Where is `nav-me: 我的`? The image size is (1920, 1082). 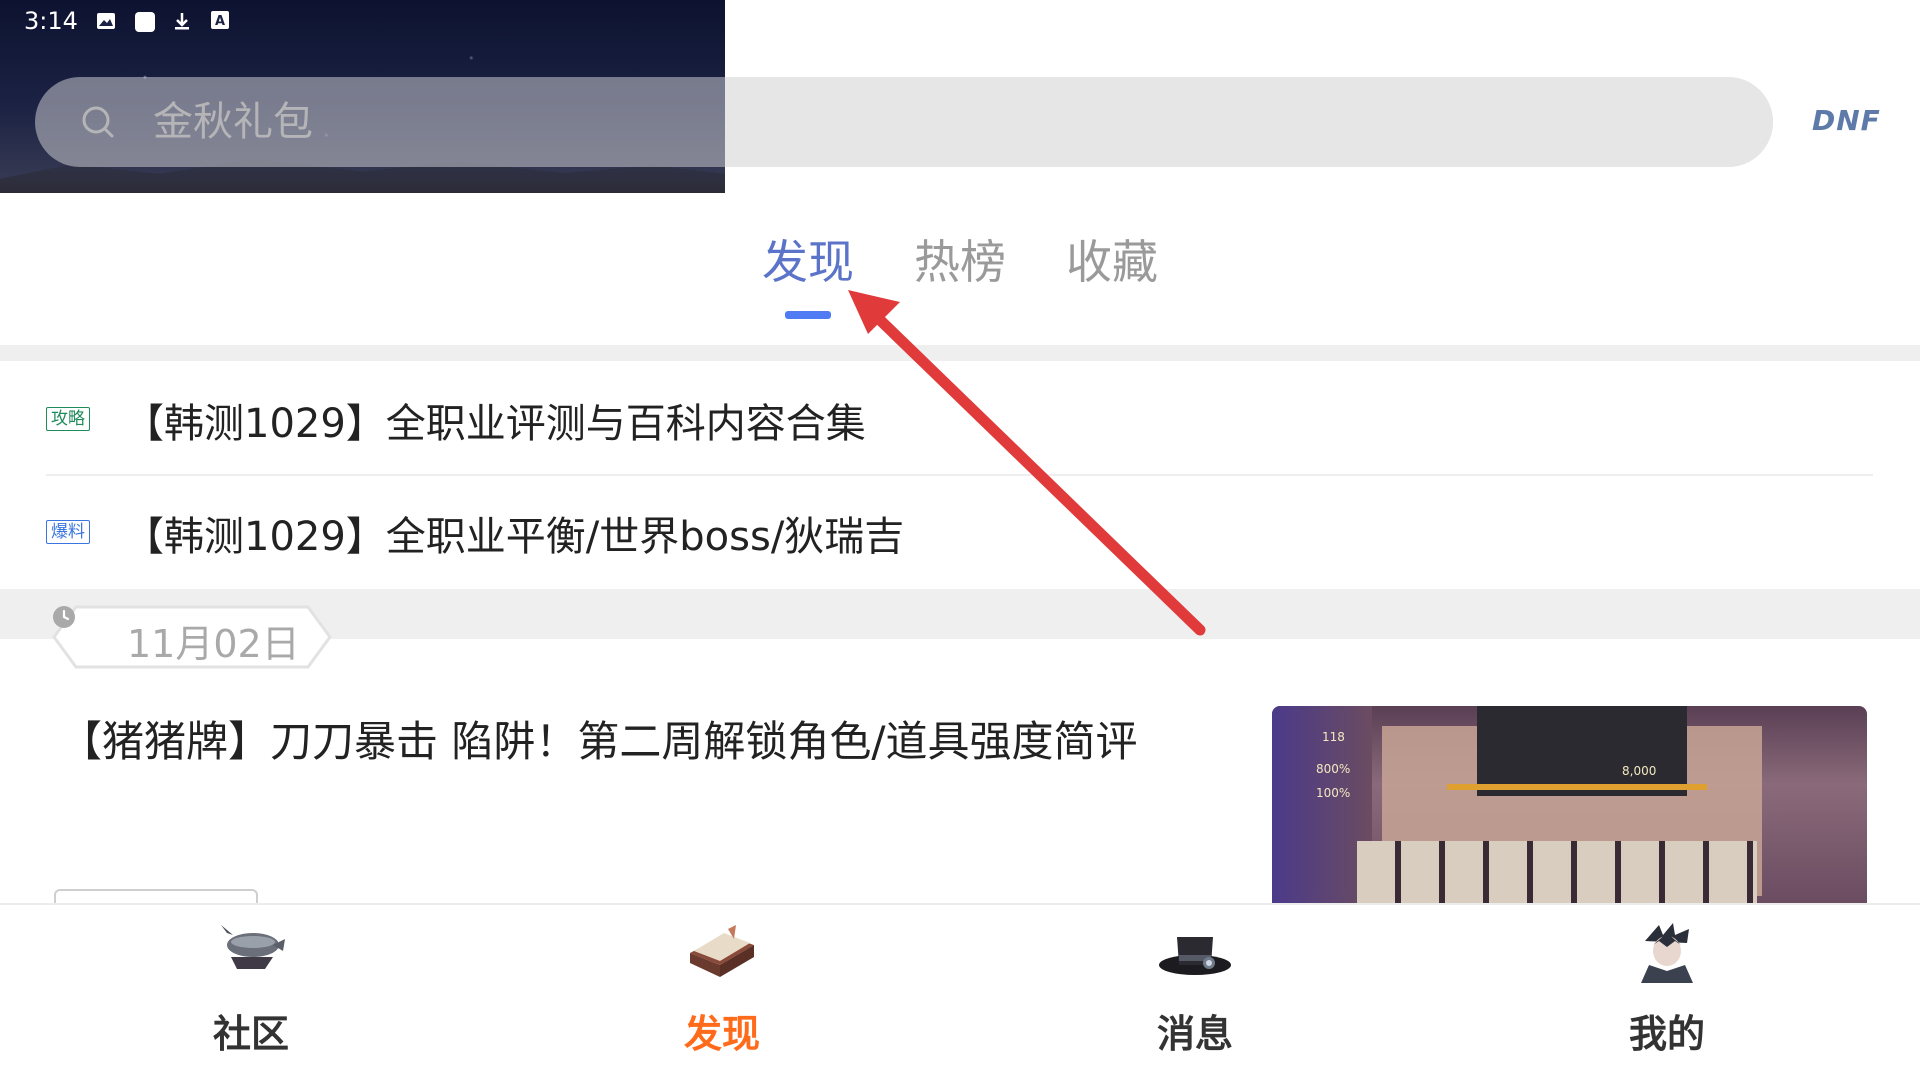
nav-me: 我的 is located at coordinates (1667, 993).